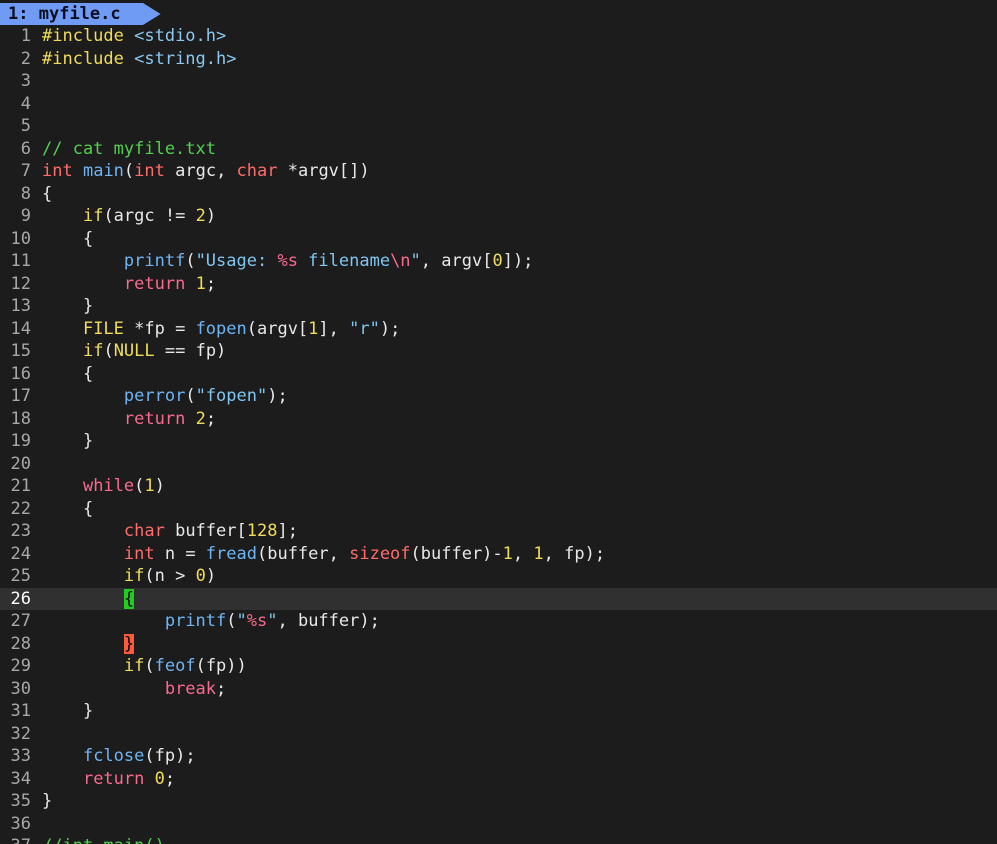 This screenshot has height=844, width=997. What do you see at coordinates (185, 58) in the screenshot?
I see `code-token: <string.h>` at bounding box center [185, 58].